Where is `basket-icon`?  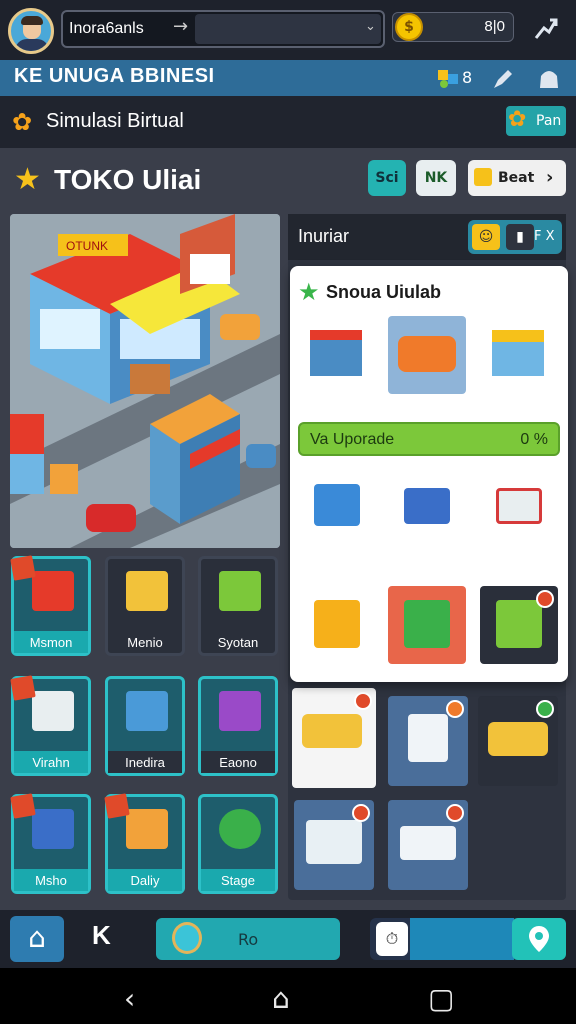
basket-icon is located at coordinates (519, 506).